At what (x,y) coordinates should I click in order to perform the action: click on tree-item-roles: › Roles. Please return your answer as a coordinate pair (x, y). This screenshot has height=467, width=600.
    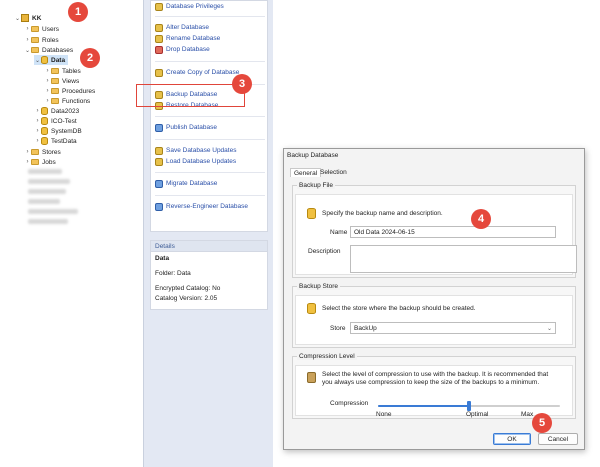
    Looking at the image, I should click on (41, 40).